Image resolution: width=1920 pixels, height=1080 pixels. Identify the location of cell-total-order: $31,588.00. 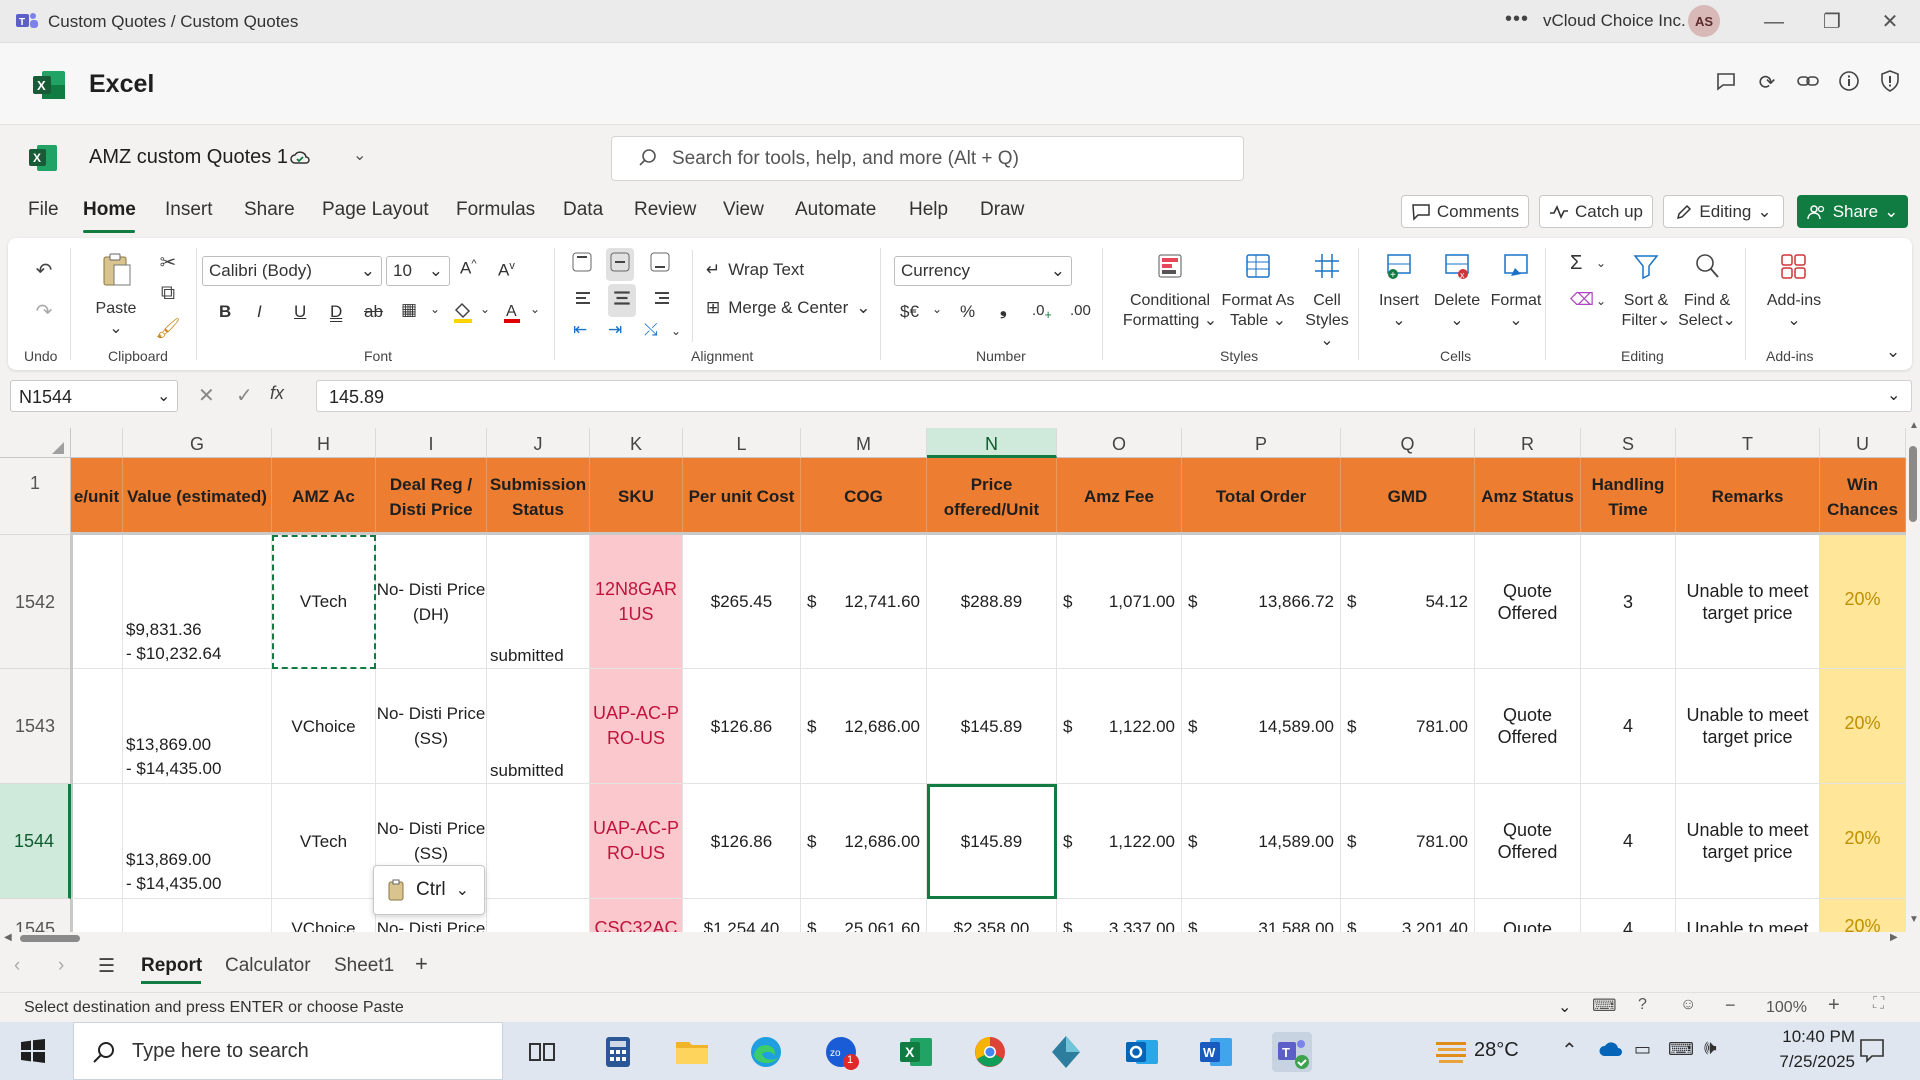
(1261, 915).